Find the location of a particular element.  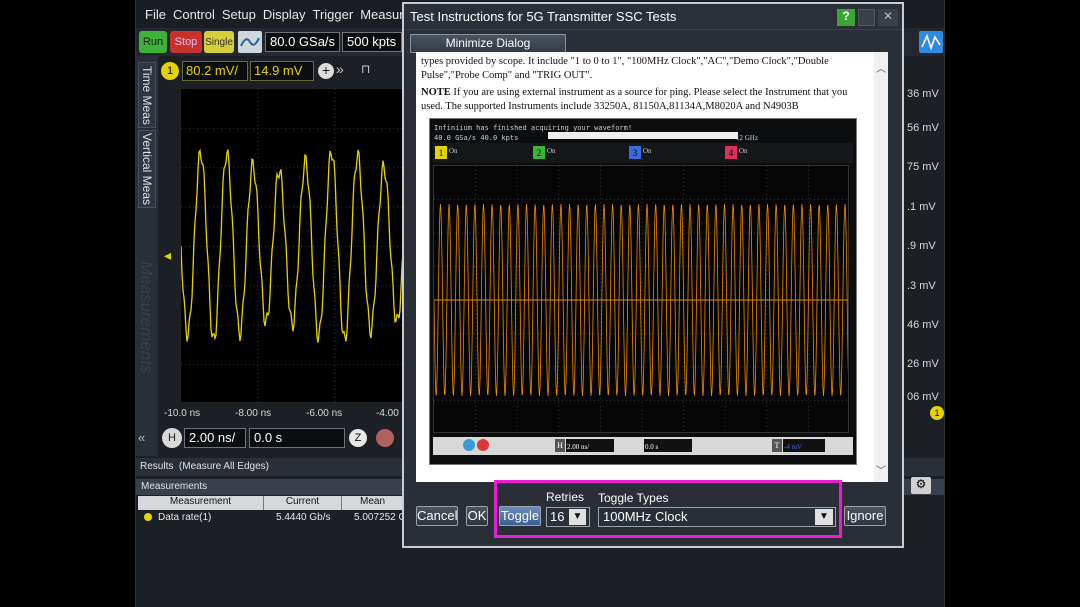

run-button: Run is located at coordinates (153, 42).